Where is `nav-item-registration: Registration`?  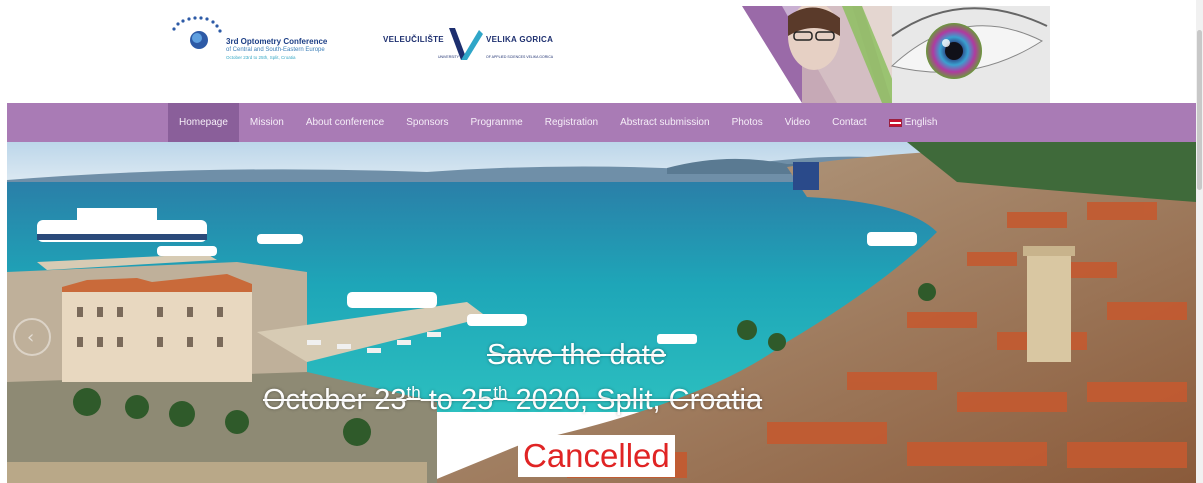 nav-item-registration: Registration is located at coordinates (571, 122).